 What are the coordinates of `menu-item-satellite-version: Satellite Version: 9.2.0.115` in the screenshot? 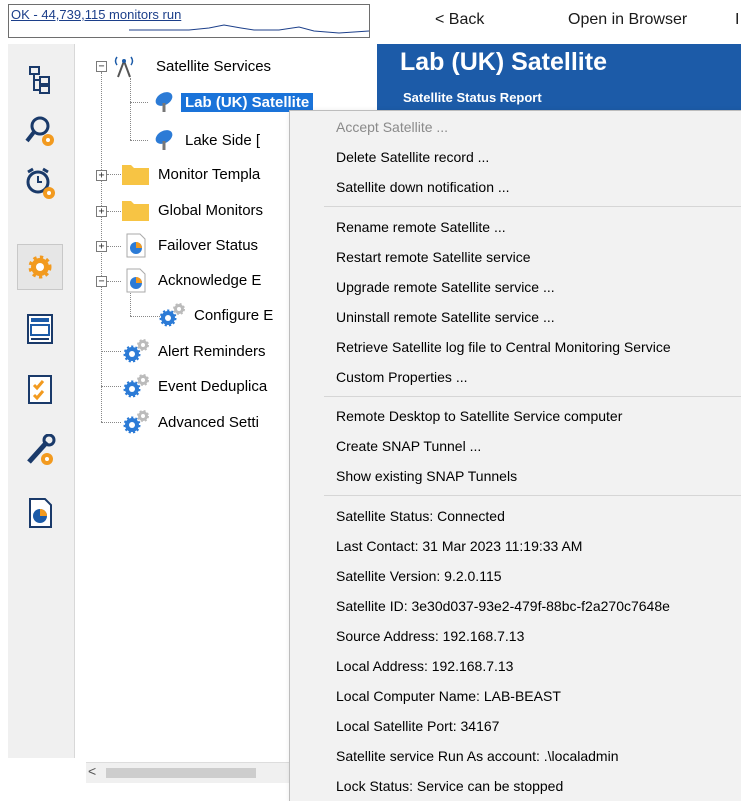 It's located at (419, 576).